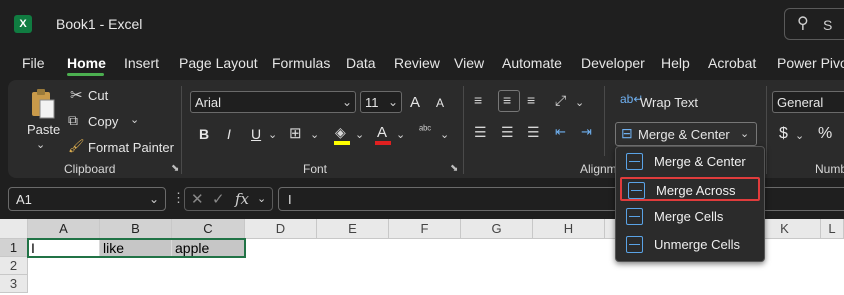 This screenshot has height=295, width=844. I want to click on column-header: B, so click(136, 229).